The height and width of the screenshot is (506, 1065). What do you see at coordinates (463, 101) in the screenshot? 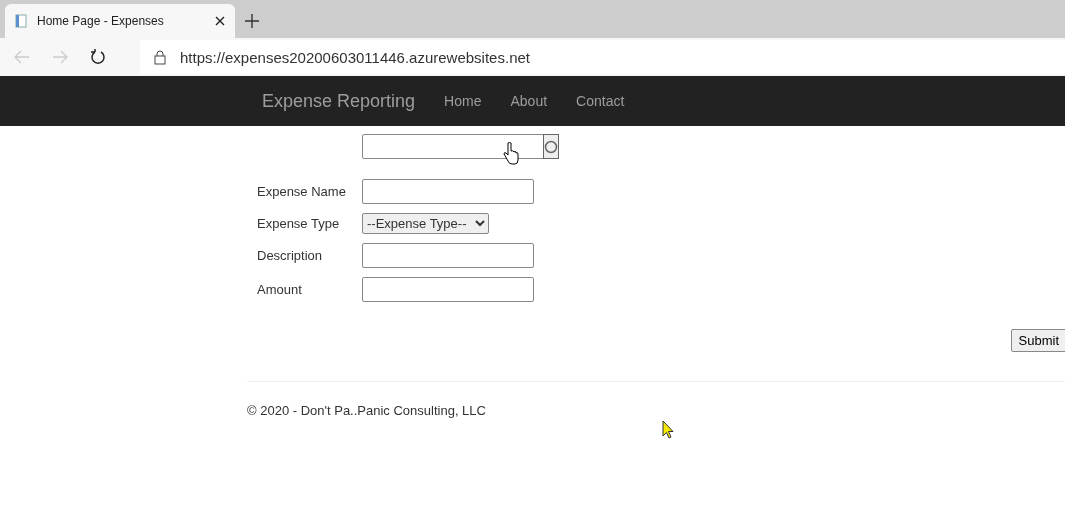
I see `nav-link: Home` at bounding box center [463, 101].